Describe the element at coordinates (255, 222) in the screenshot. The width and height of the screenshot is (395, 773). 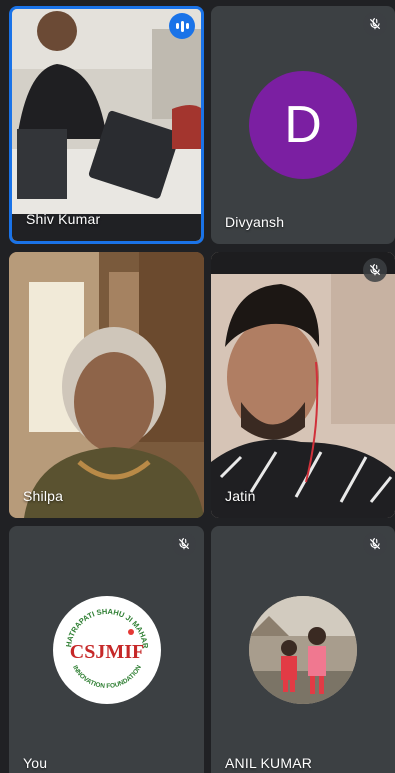
I see `participant-name: Divyansh` at that location.